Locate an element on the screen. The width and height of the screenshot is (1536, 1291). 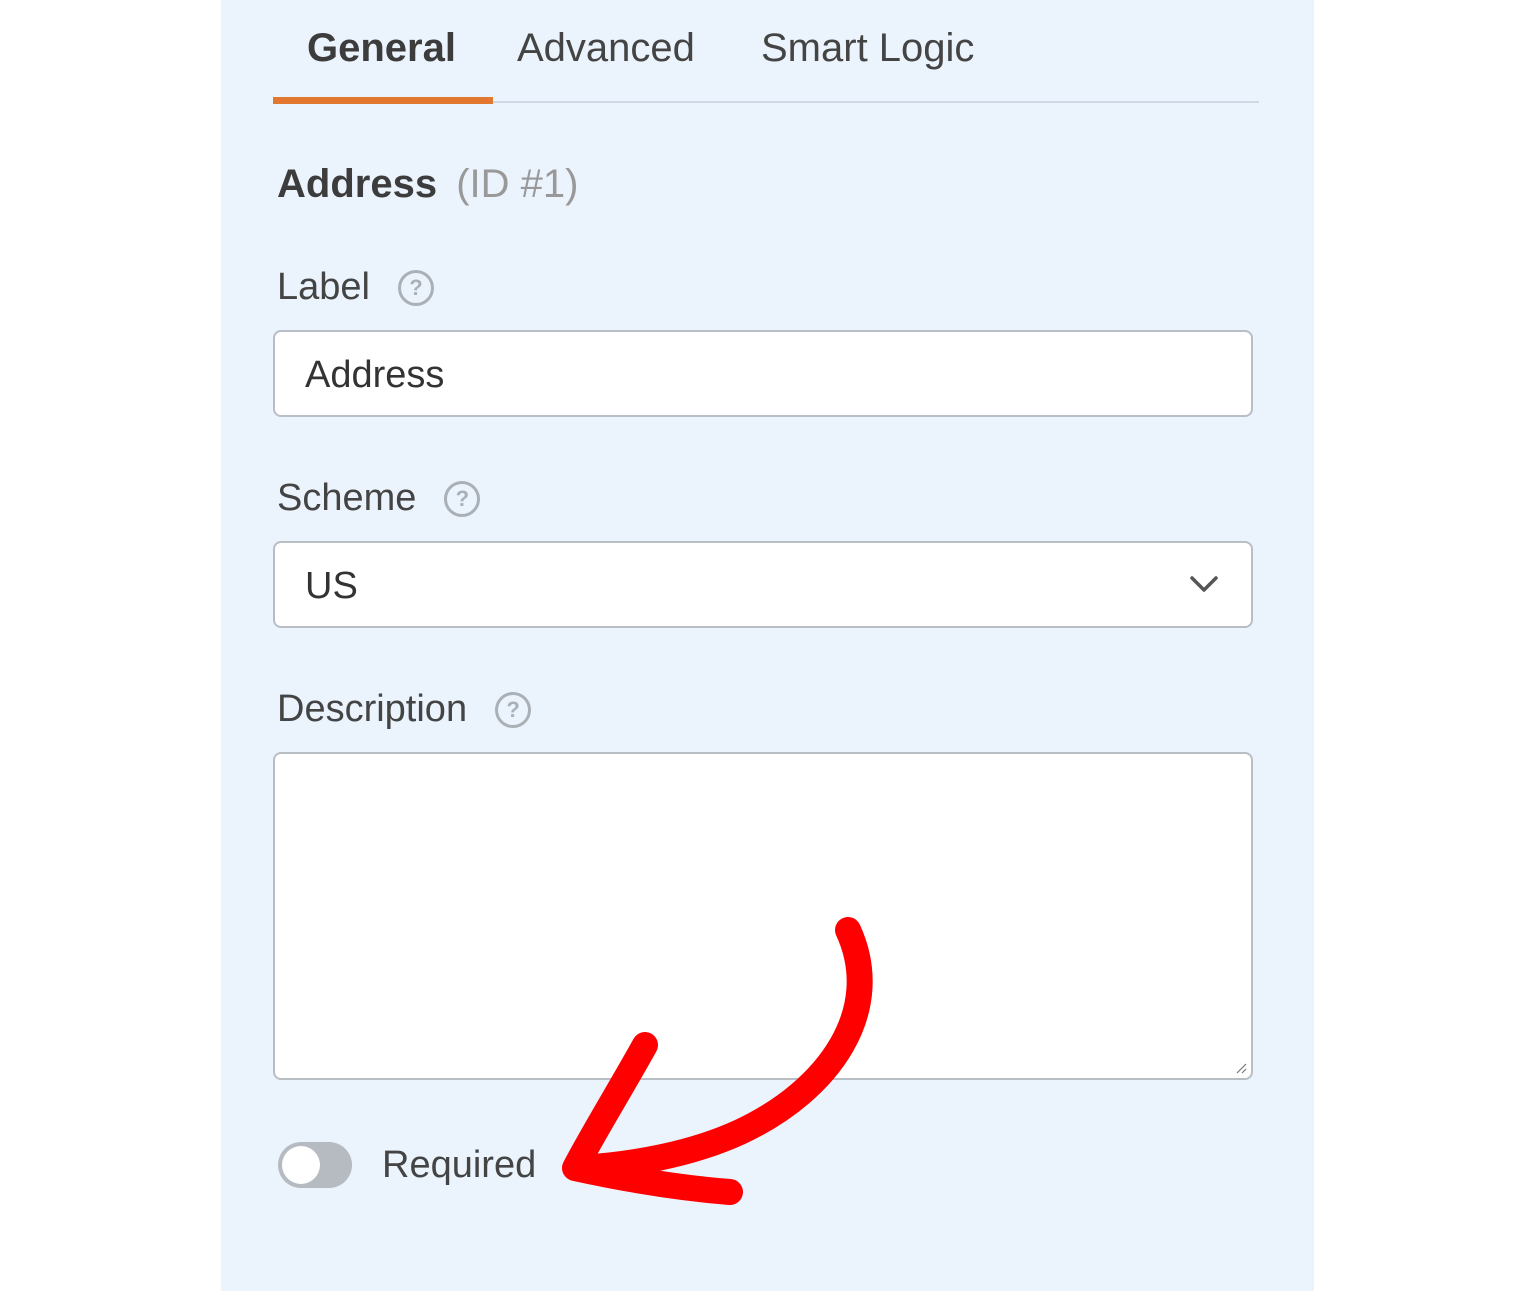
tab-bar: General Advanced Smart Logic is located at coordinates (766, 52).